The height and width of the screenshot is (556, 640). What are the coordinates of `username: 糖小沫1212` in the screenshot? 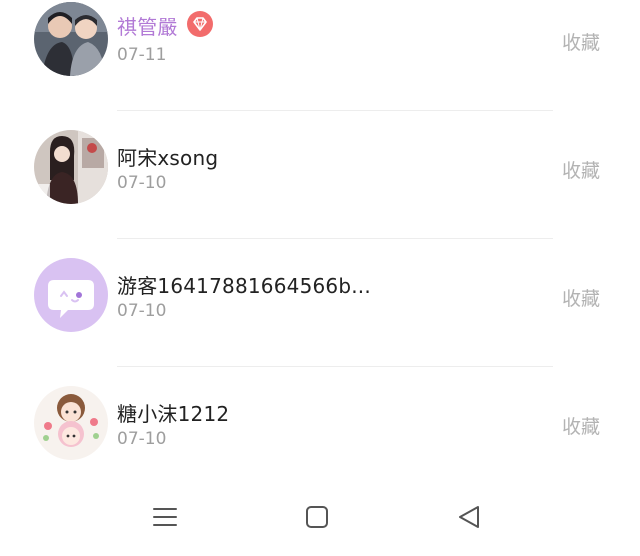 It's located at (173, 412).